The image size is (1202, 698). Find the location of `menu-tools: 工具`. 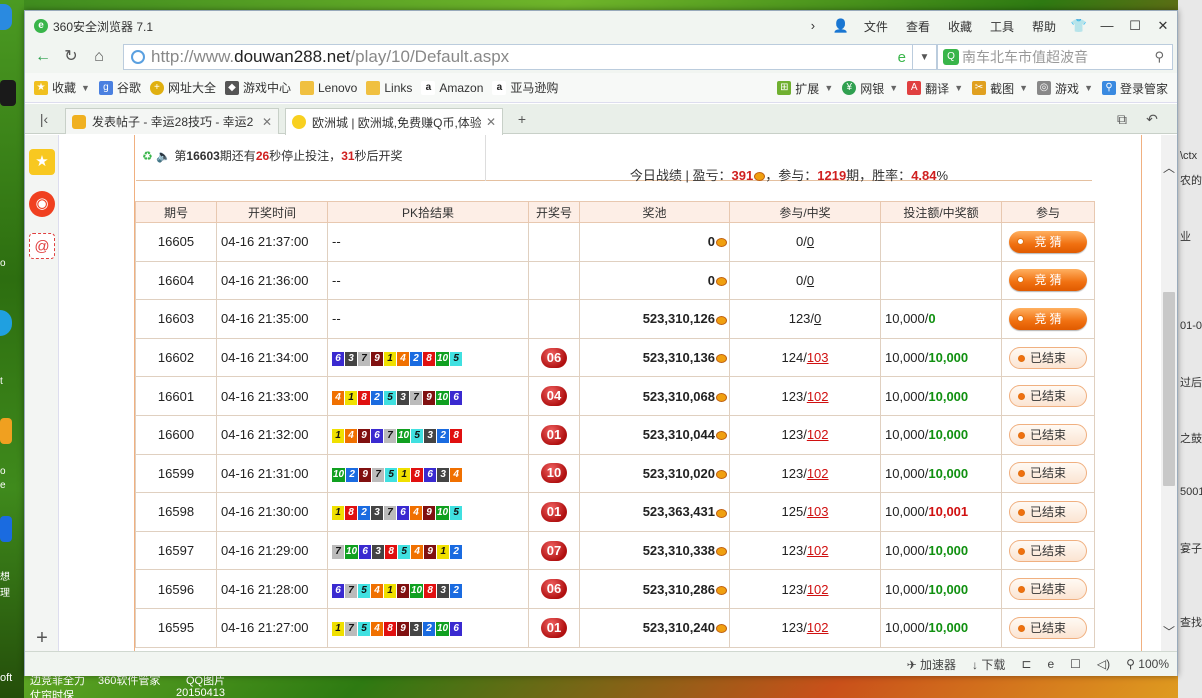

menu-tools: 工具 is located at coordinates (1002, 26).